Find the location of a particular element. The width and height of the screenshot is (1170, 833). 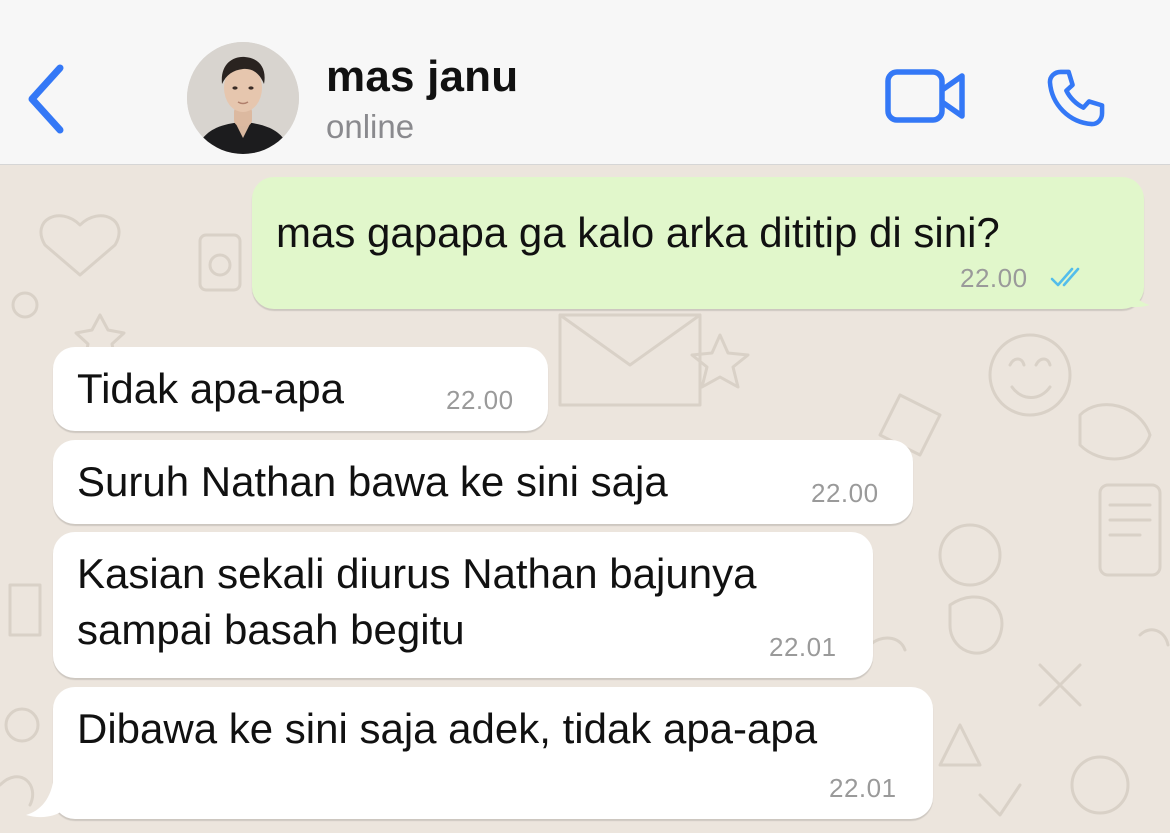

message-text: Suruh Nathan bawa ke sini saja is located at coordinates (372, 481).